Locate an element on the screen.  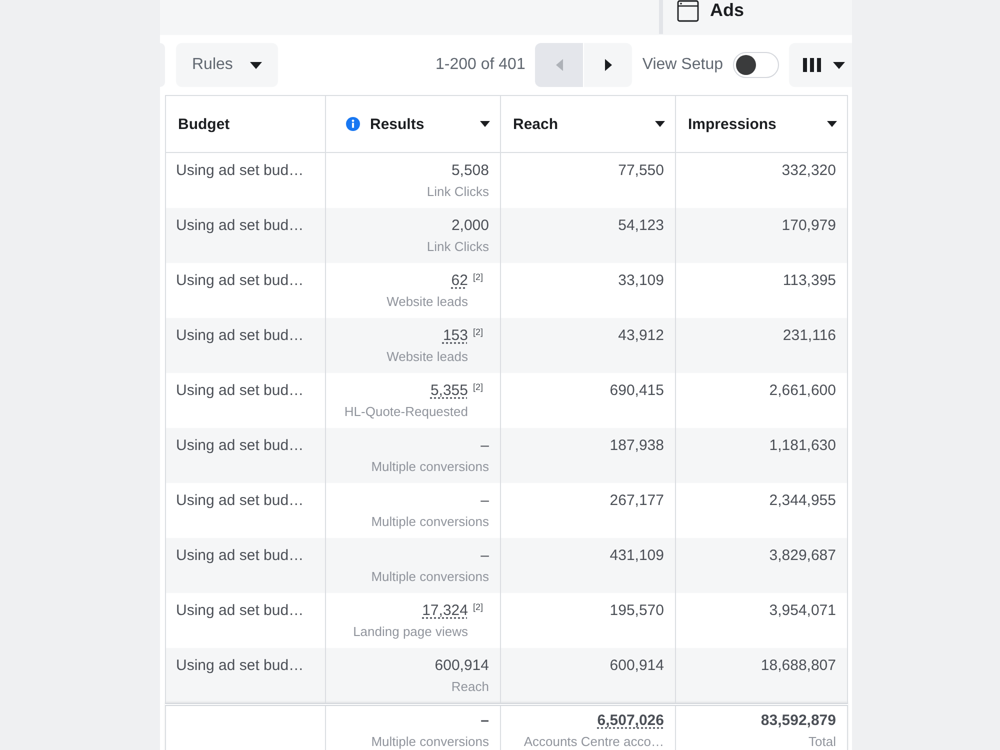
reach-value: 195,570 is located at coordinates (637, 611).